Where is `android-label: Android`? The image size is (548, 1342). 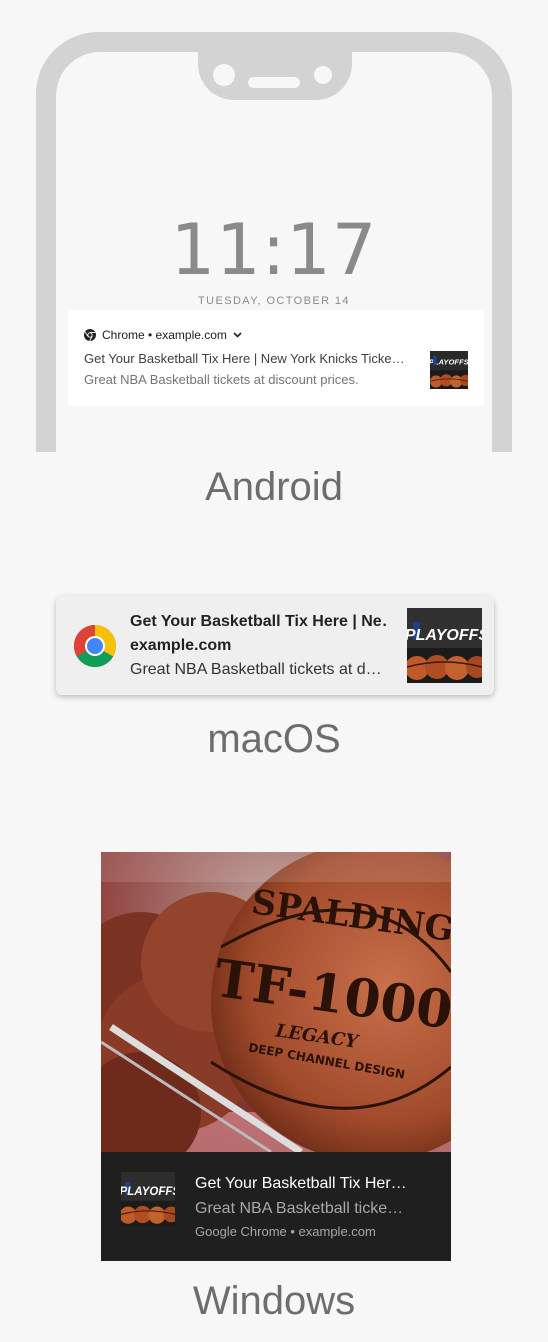 android-label: Android is located at coordinates (274, 487).